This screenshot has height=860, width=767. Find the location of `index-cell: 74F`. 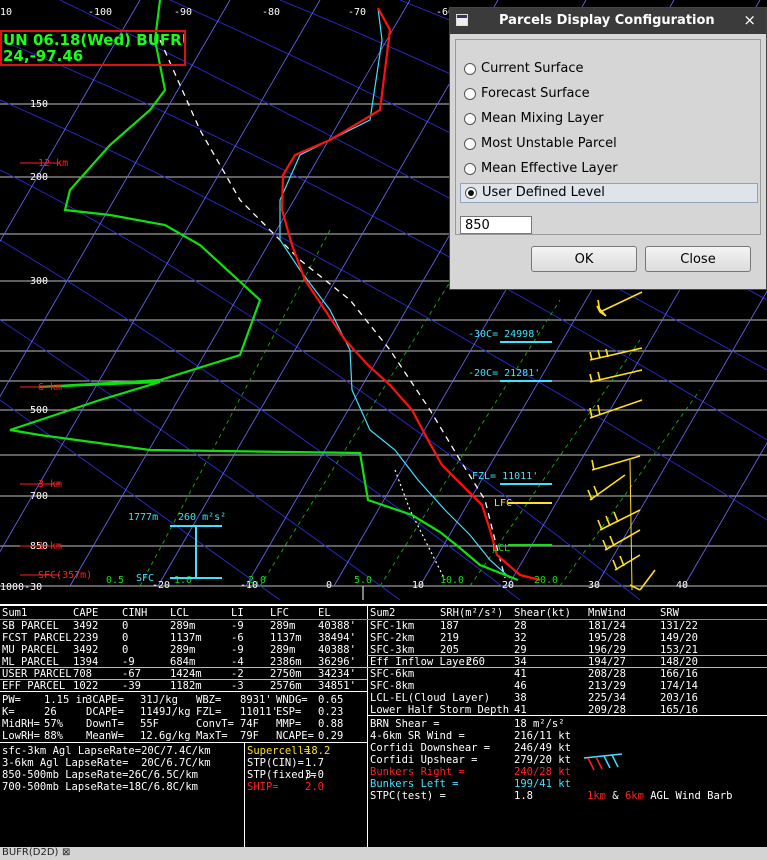

index-cell: 74F is located at coordinates (249, 724).